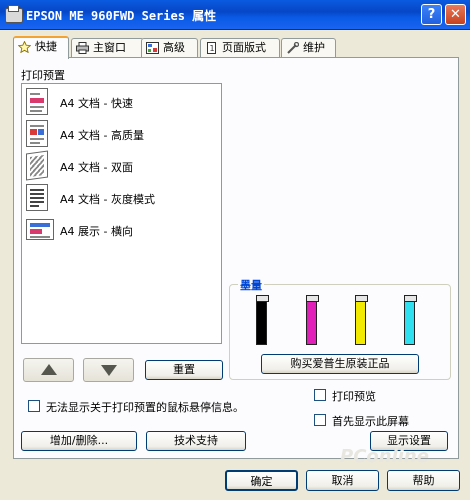  I want to click on tab-main: 主窗口, so click(107, 48).